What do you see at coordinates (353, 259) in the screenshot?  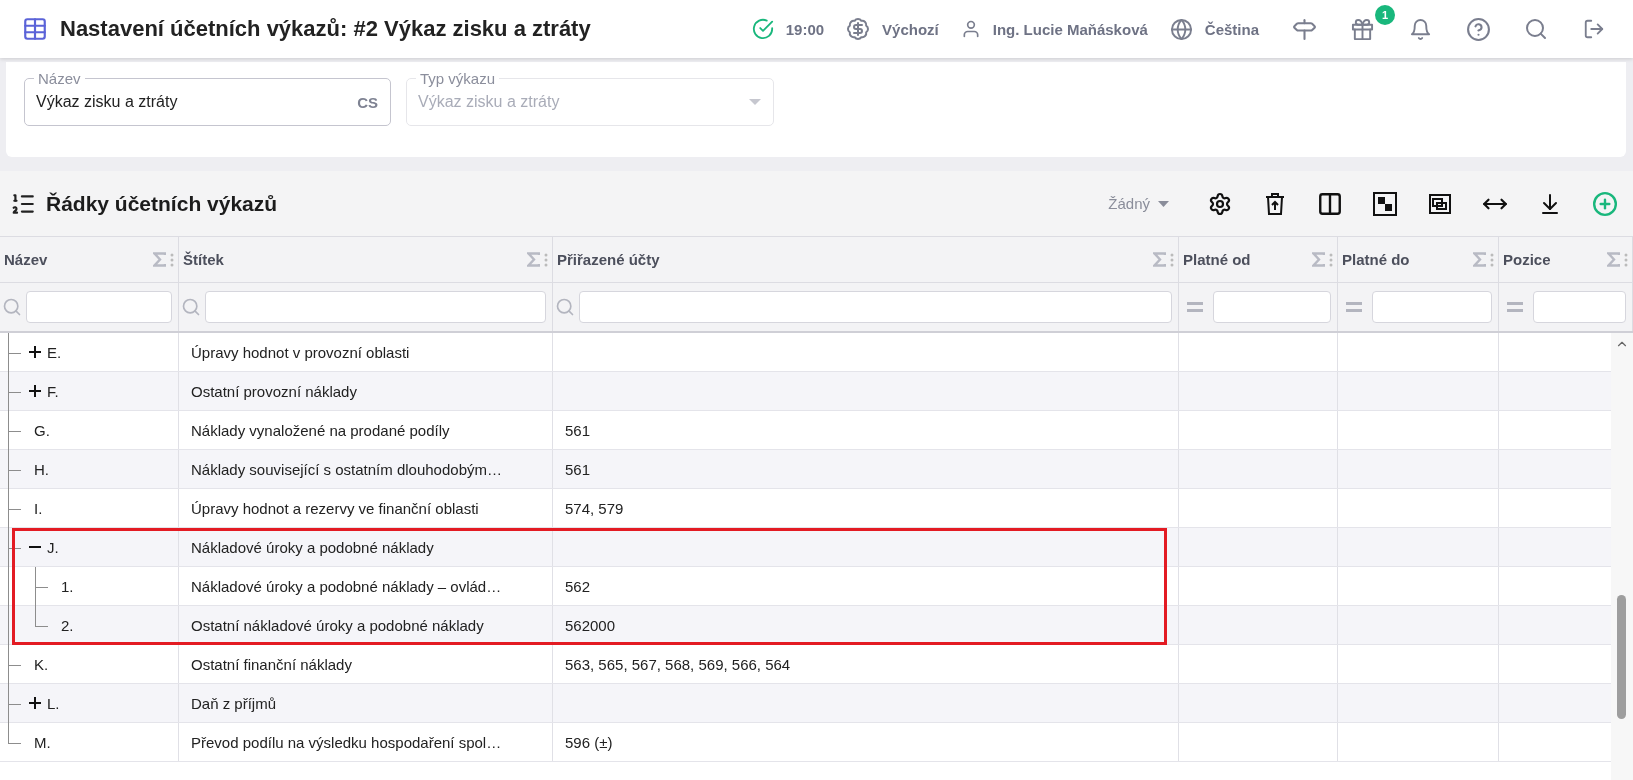 I see `column-header: Štítek` at bounding box center [353, 259].